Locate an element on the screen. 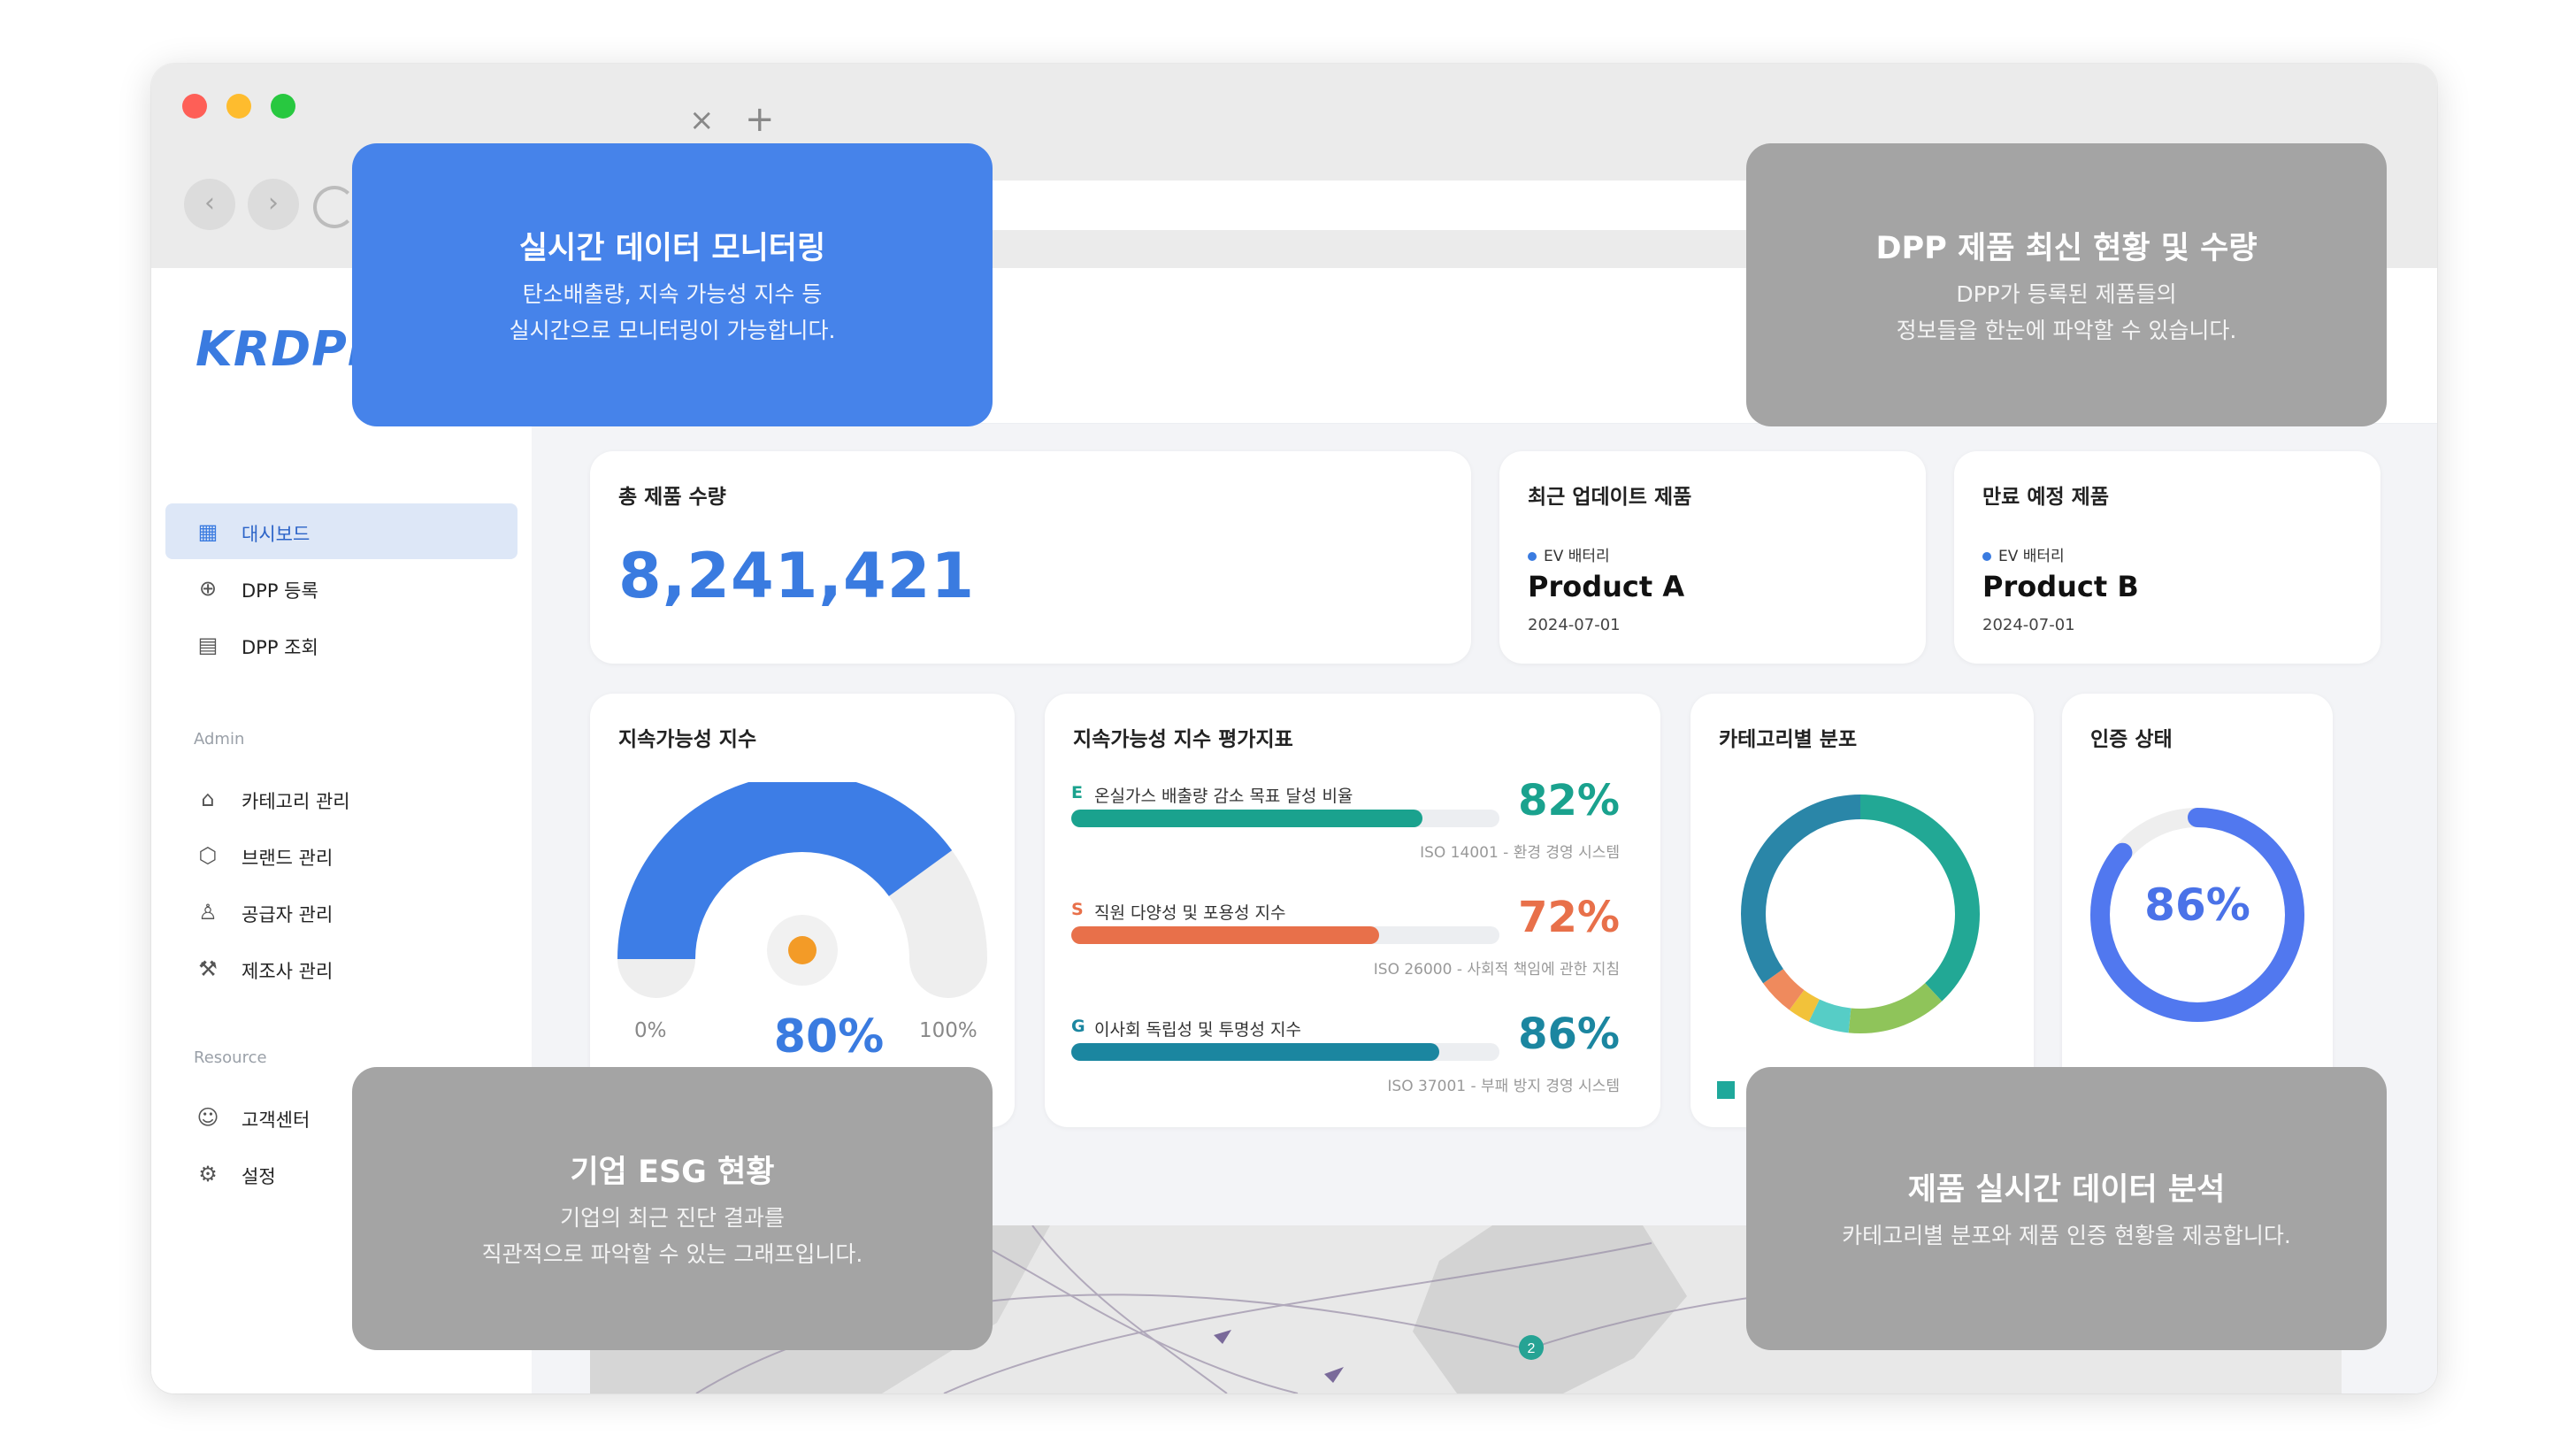 The image size is (2576, 1451). gauge-max-label: 100% is located at coordinates (948, 1030).